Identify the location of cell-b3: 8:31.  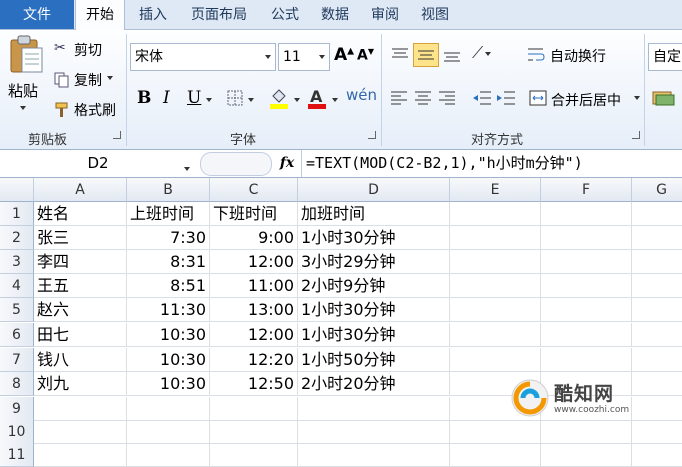
(168, 262).